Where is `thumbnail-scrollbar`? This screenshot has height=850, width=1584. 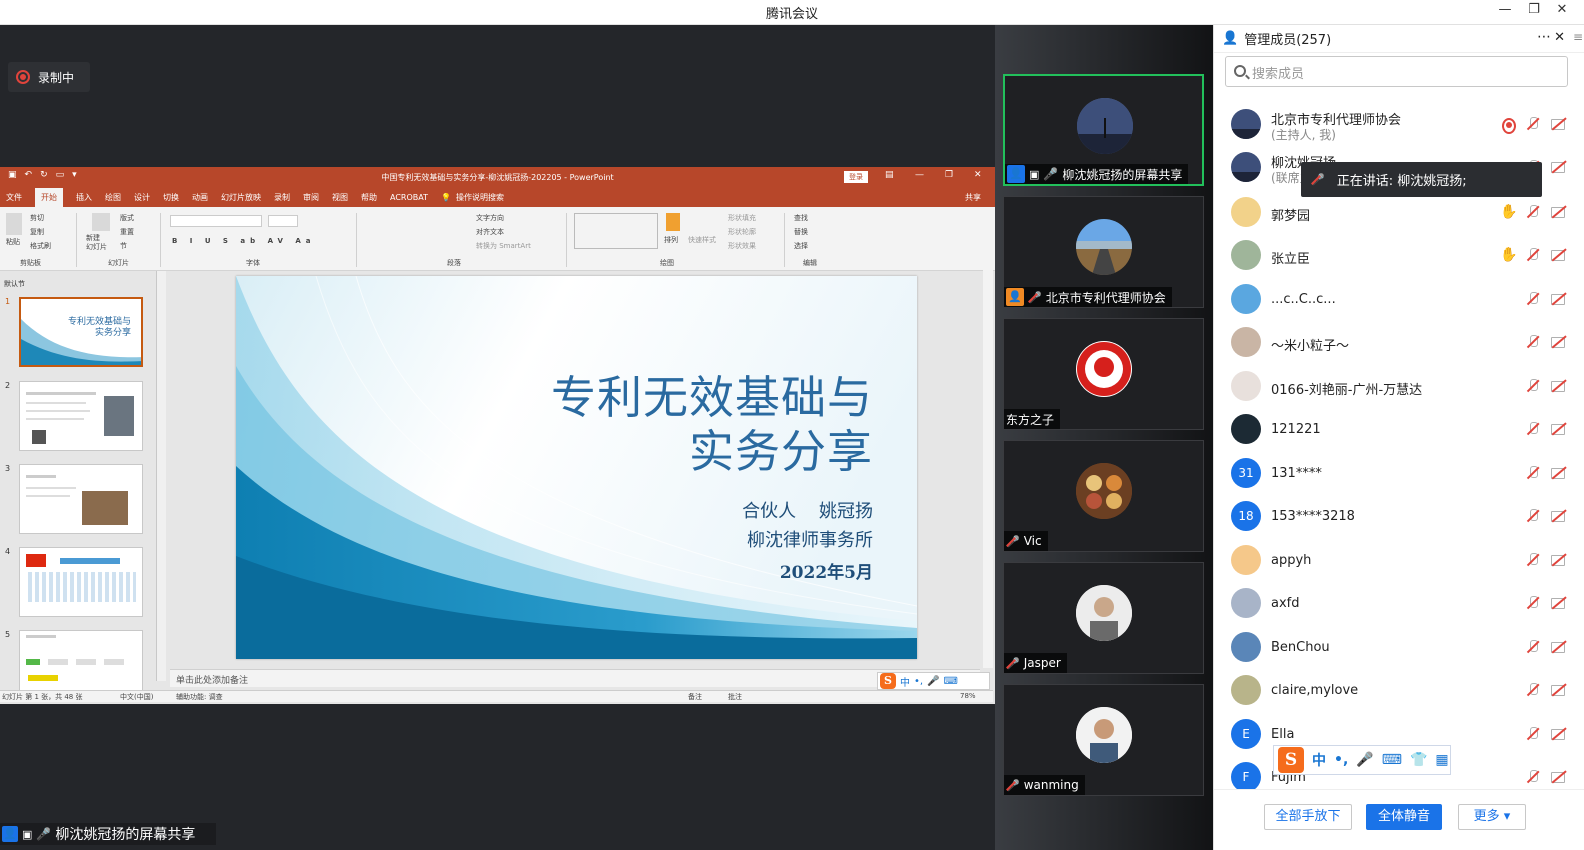 thumbnail-scrollbar is located at coordinates (161, 476).